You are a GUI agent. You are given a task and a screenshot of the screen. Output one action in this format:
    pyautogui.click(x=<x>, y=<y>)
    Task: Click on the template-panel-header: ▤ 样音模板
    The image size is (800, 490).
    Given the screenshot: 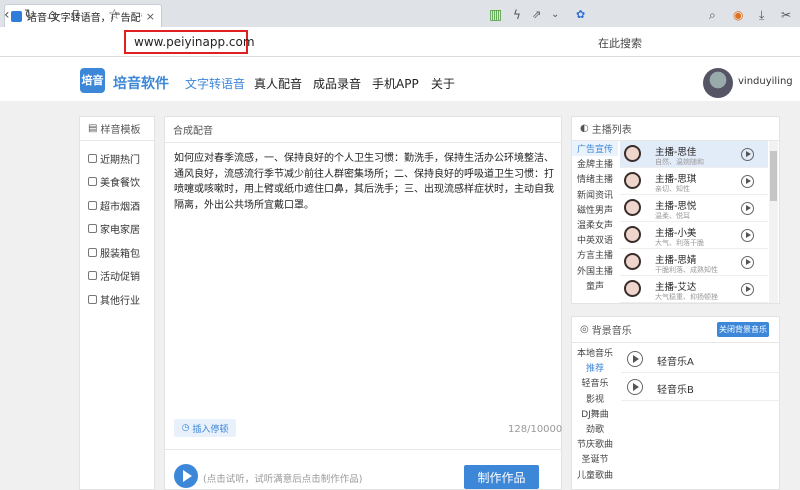 What is the action you would take?
    pyautogui.click(x=117, y=129)
    